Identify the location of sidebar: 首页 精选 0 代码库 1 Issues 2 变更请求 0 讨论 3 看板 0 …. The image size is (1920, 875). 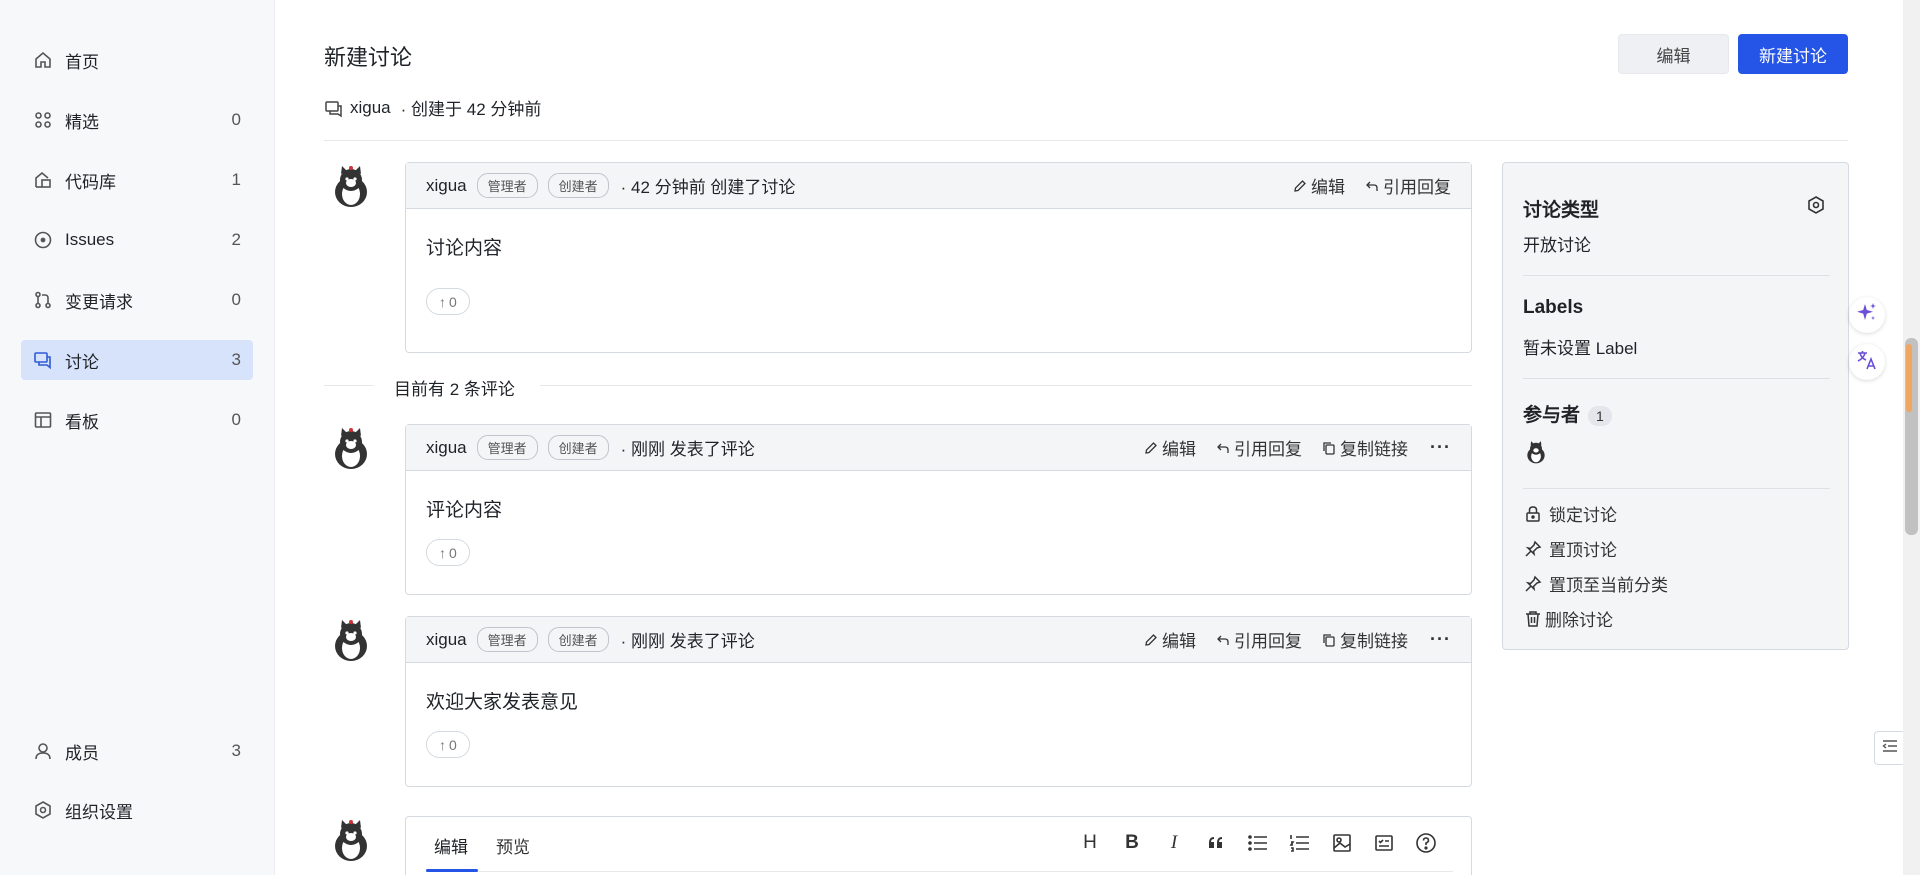
(137, 437).